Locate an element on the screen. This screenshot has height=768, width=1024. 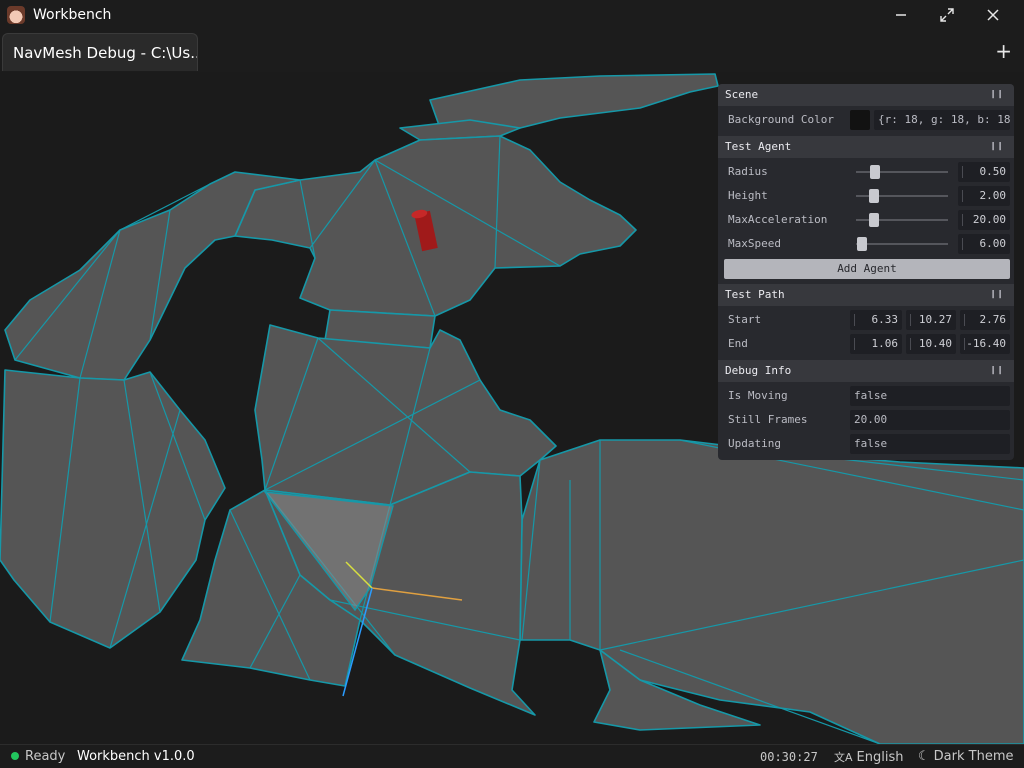
window-title: Workbench is located at coordinates (72, 15).